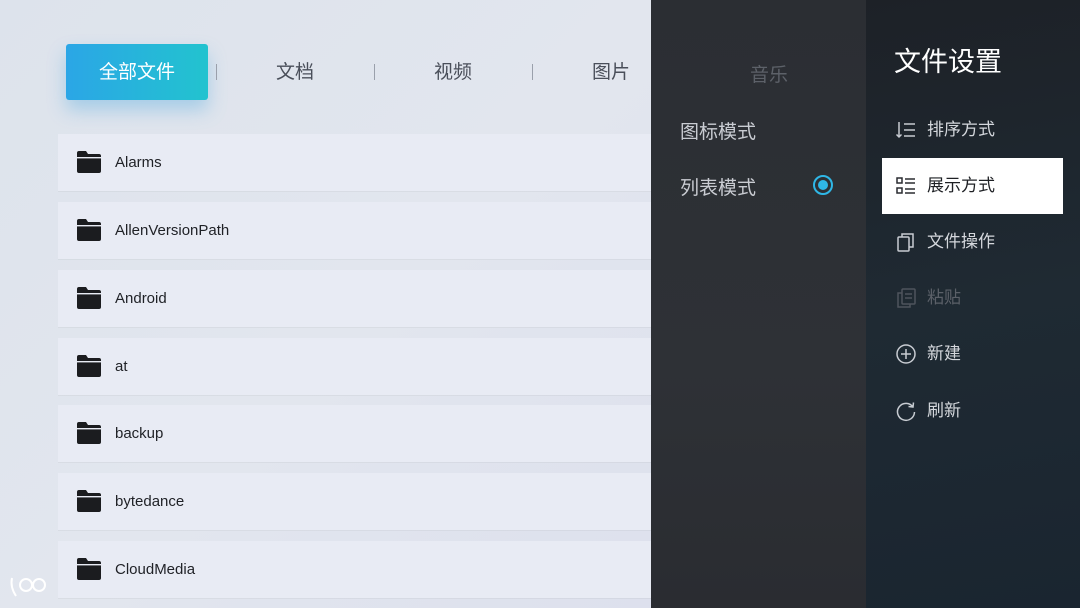 This screenshot has width=1080, height=608. Describe the element at coordinates (453, 72) in the screenshot. I see `tab-videos: 视频` at that location.